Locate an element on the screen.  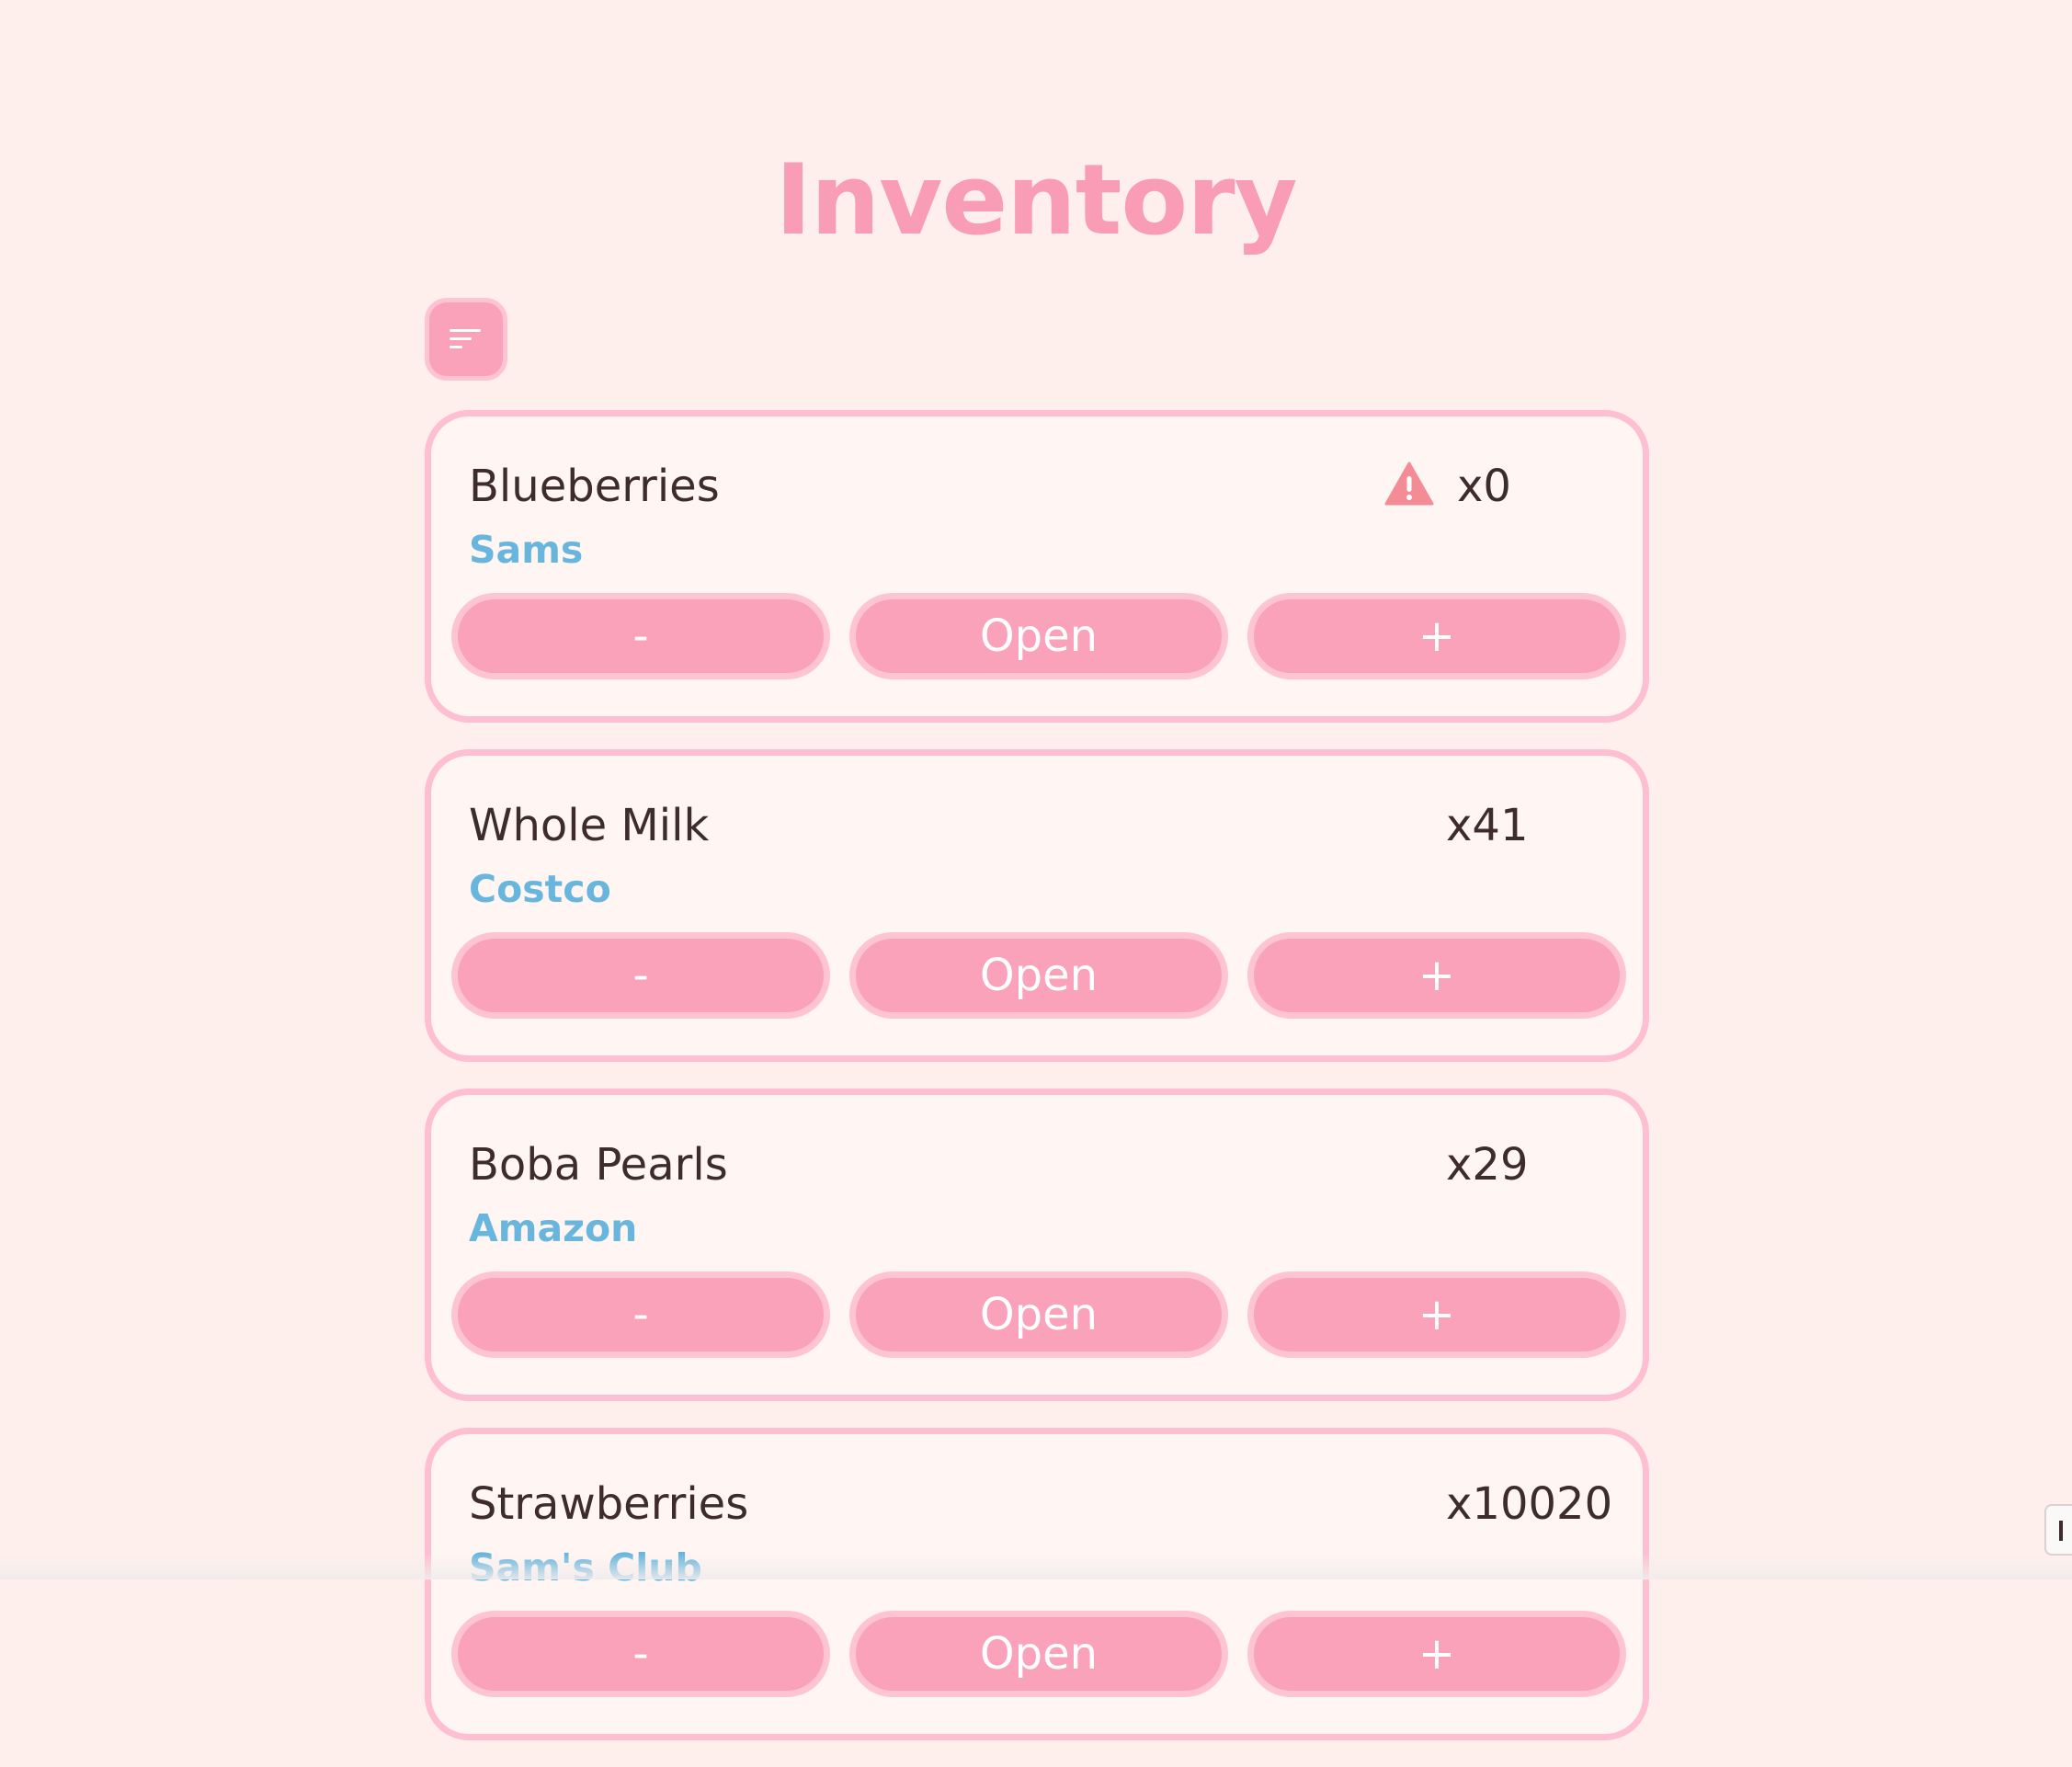
warning-triangle-icon is located at coordinates (1409, 484).